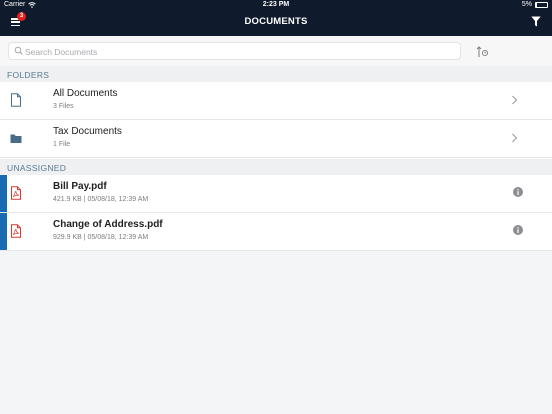 The image size is (552, 414). What do you see at coordinates (101, 199) in the screenshot?
I see `document-meta: 421.9 KB | 05/08/18, 12:39 AM` at bounding box center [101, 199].